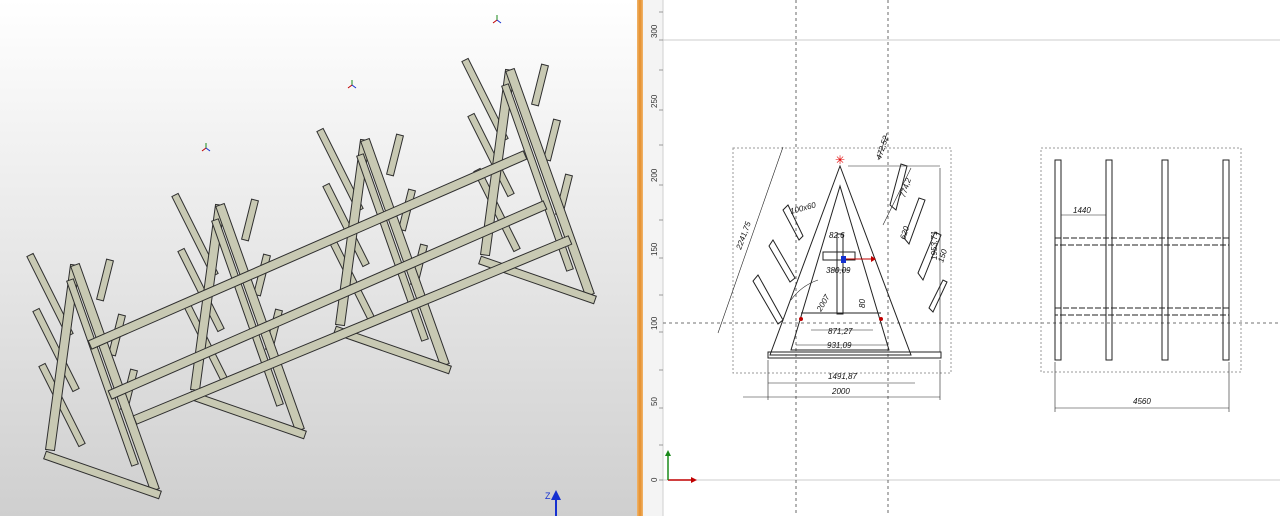  I want to click on dimension-label: 80, so click(862, 303).